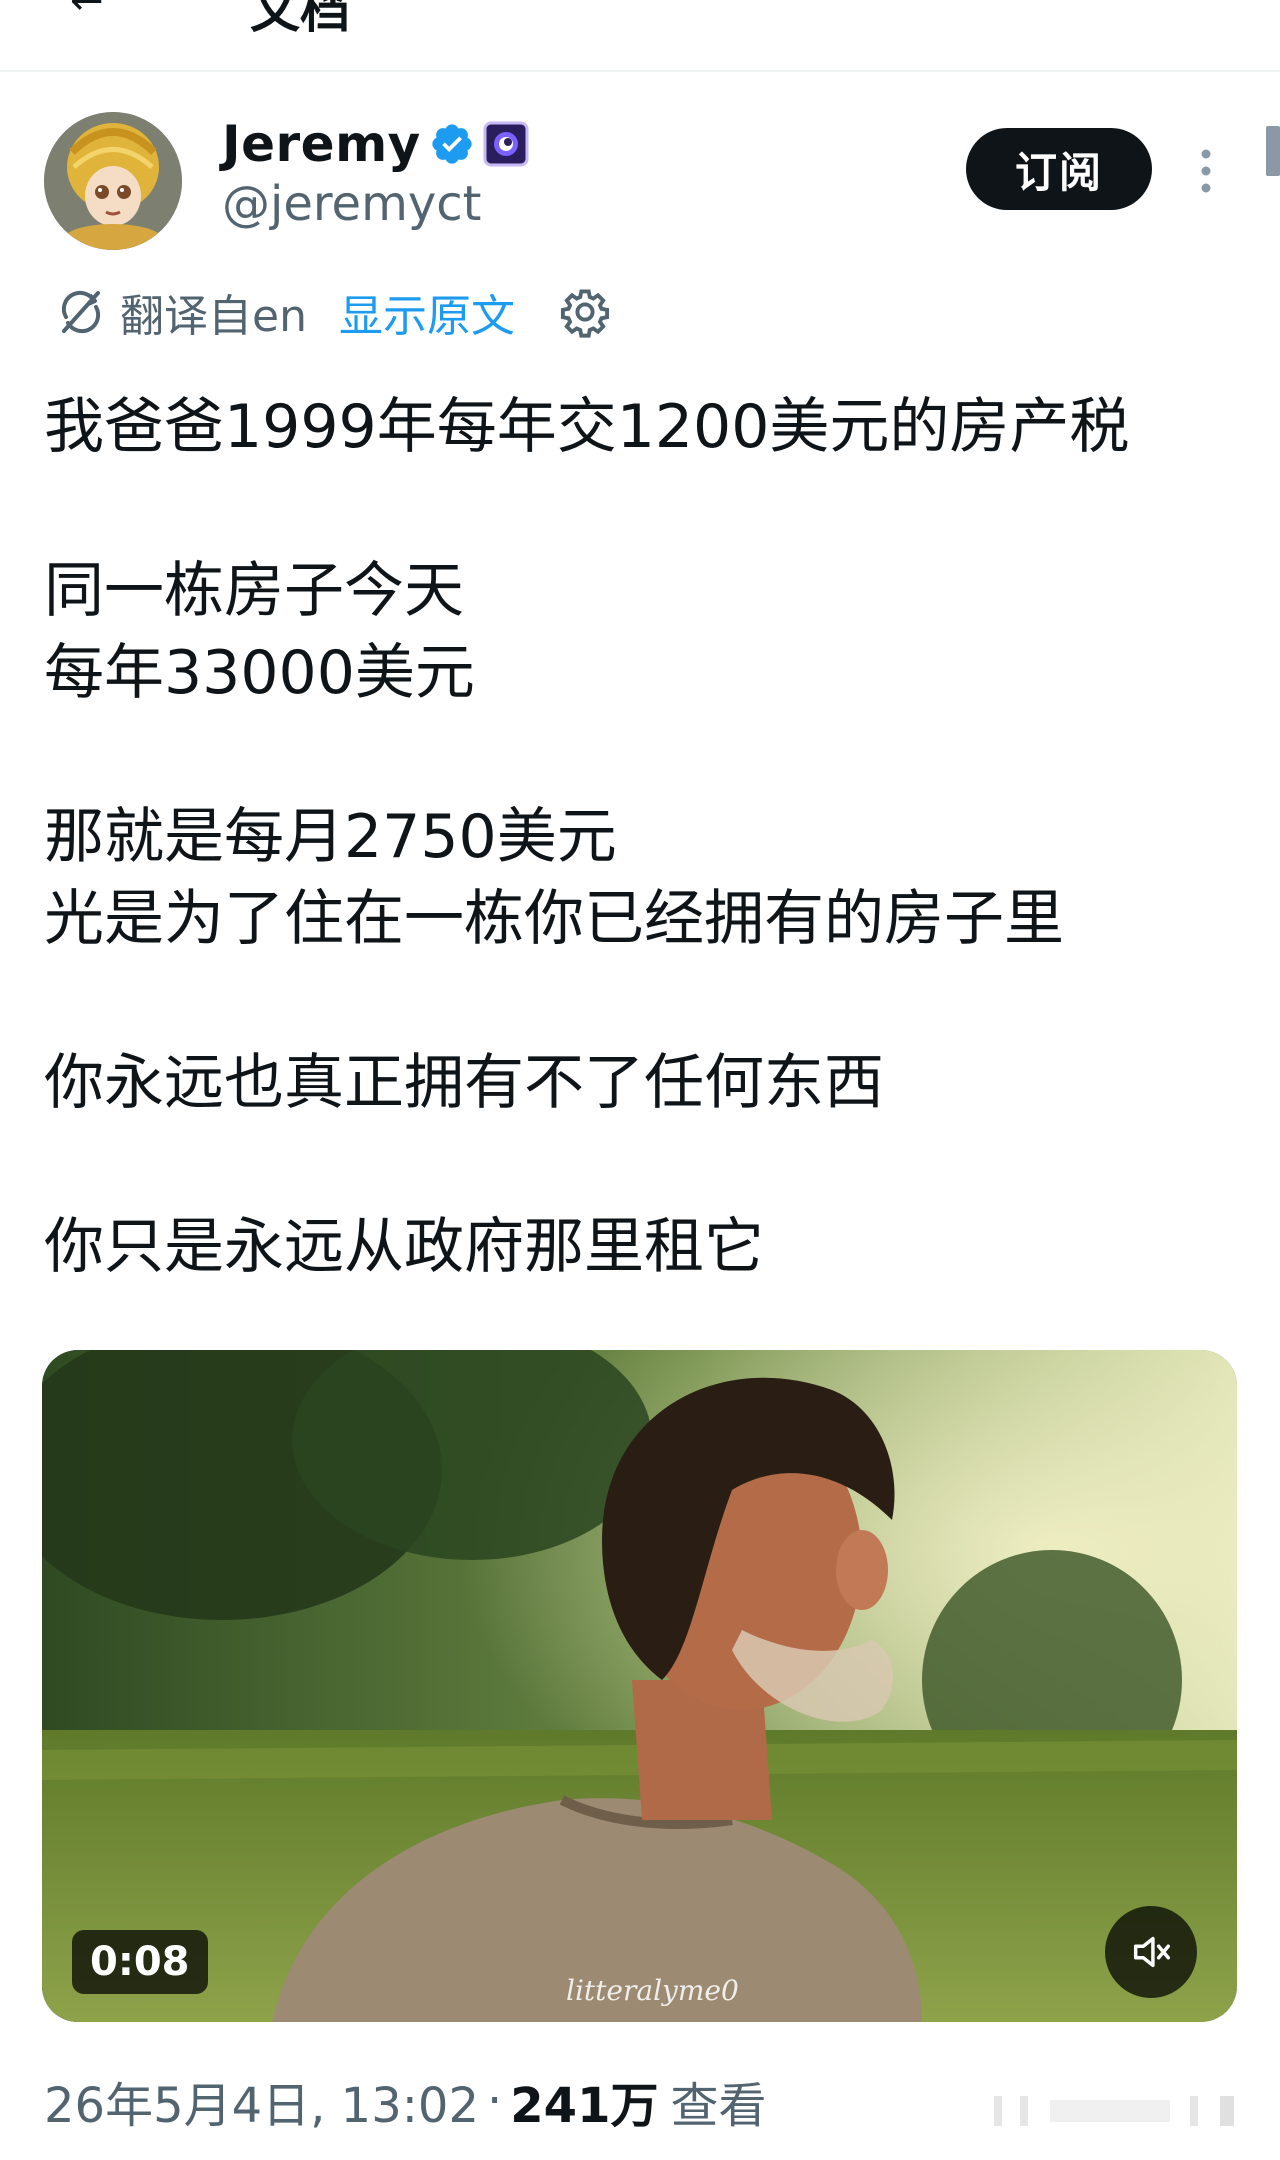 The width and height of the screenshot is (1280, 2160). I want to click on view-count: 241万, so click(584, 2106).